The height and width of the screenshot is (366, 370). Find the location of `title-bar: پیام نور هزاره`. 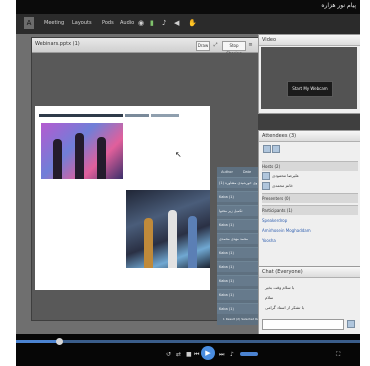

title-bar: پیام نور هزاره is located at coordinates (188, 7).